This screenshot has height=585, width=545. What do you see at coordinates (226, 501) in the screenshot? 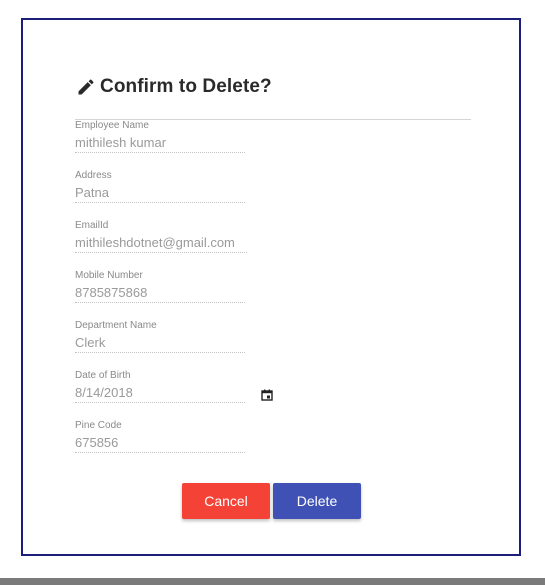
I see `cancel-button: Cancel` at bounding box center [226, 501].